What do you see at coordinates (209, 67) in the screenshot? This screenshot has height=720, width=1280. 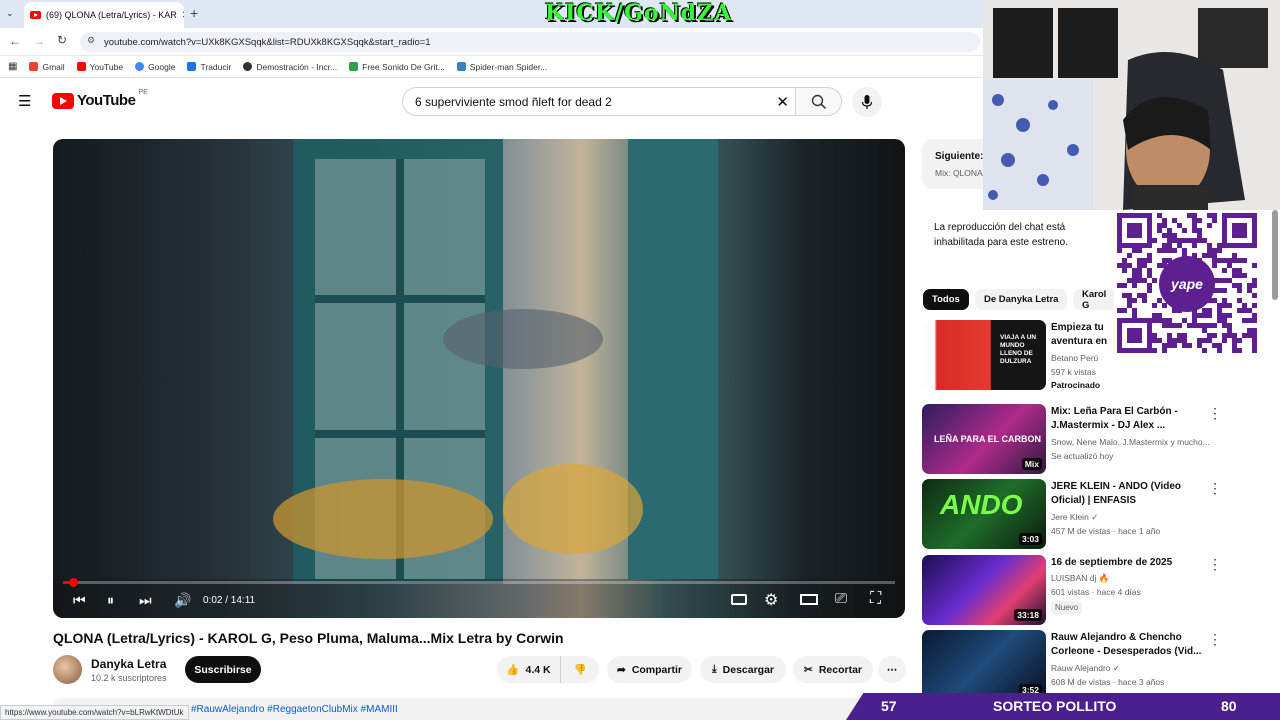 I see `bookmark-translate: Traducir` at bounding box center [209, 67].